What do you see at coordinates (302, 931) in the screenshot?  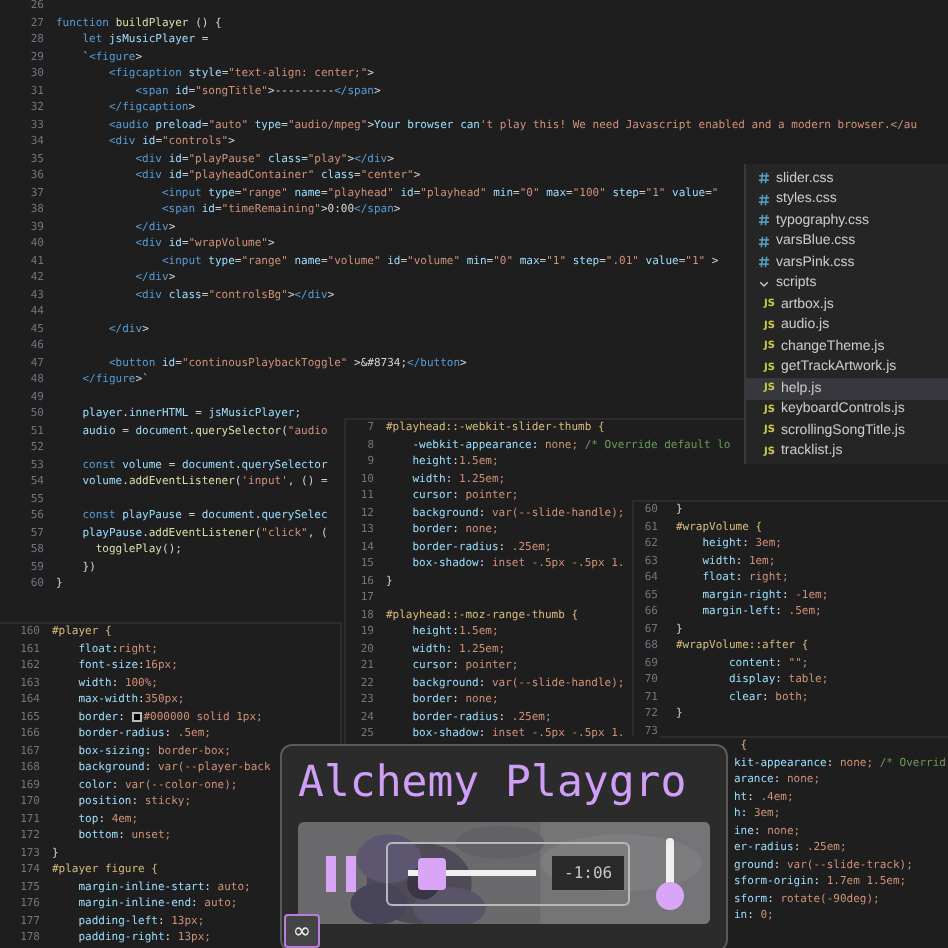 I see `loop-button: ∞` at bounding box center [302, 931].